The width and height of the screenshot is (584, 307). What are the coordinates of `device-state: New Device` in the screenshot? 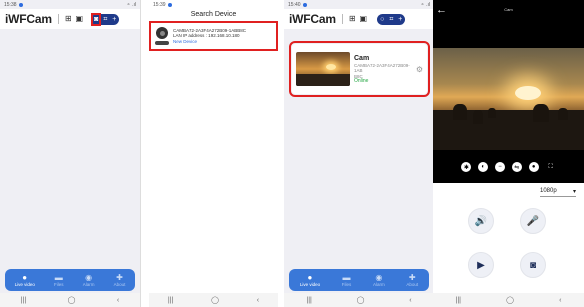 It's located at (185, 41).